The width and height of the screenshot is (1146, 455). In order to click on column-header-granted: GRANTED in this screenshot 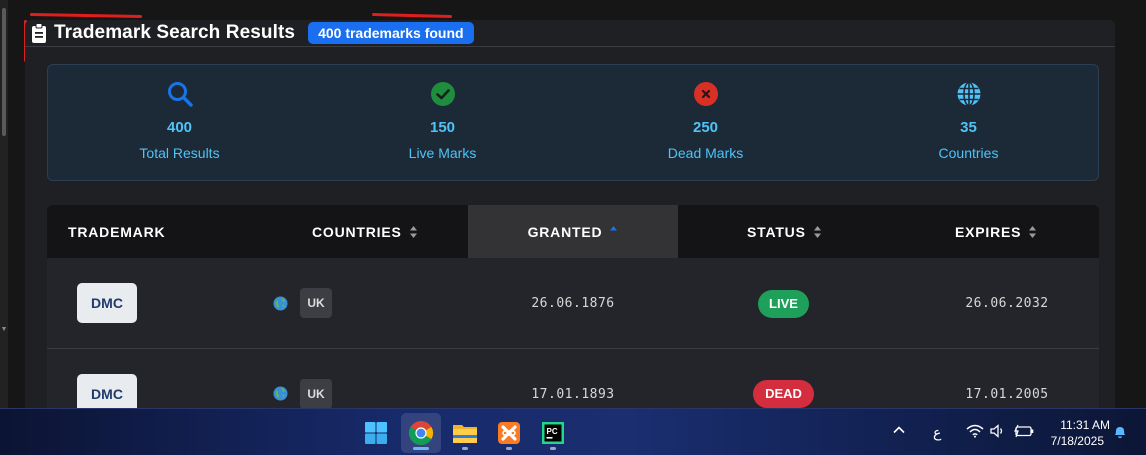, I will do `click(573, 231)`.